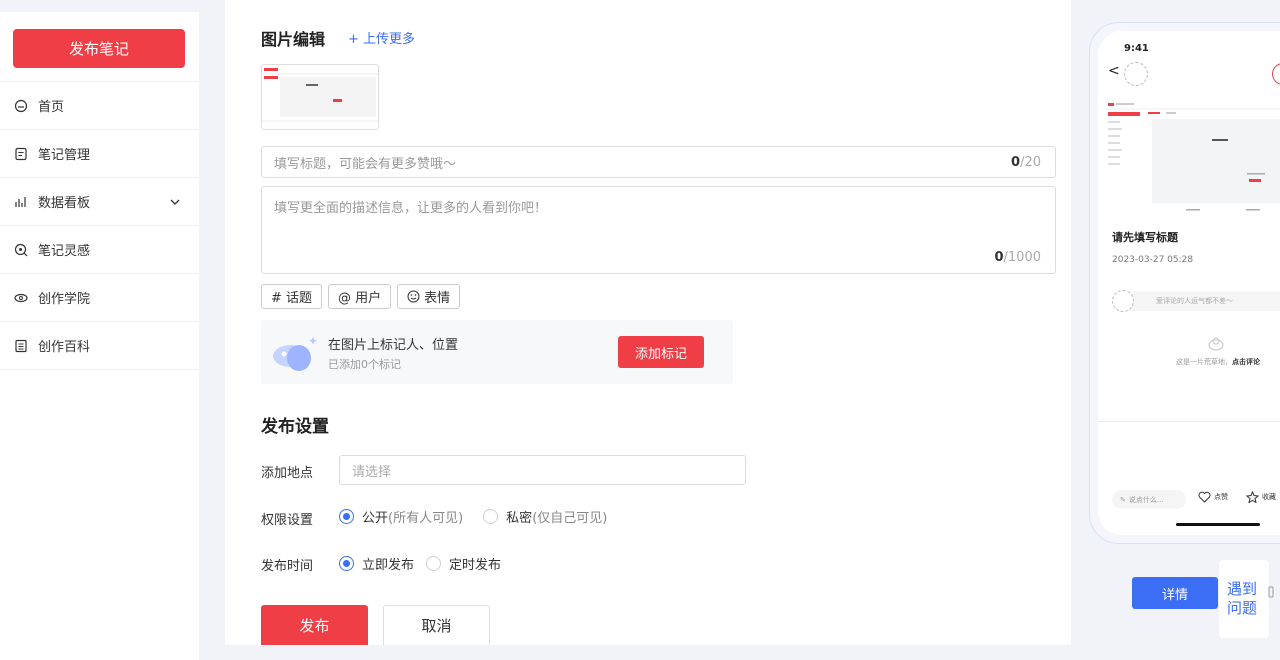  What do you see at coordinates (1153, 260) in the screenshot?
I see `preview-date: 2023-03-27 05:28` at bounding box center [1153, 260].